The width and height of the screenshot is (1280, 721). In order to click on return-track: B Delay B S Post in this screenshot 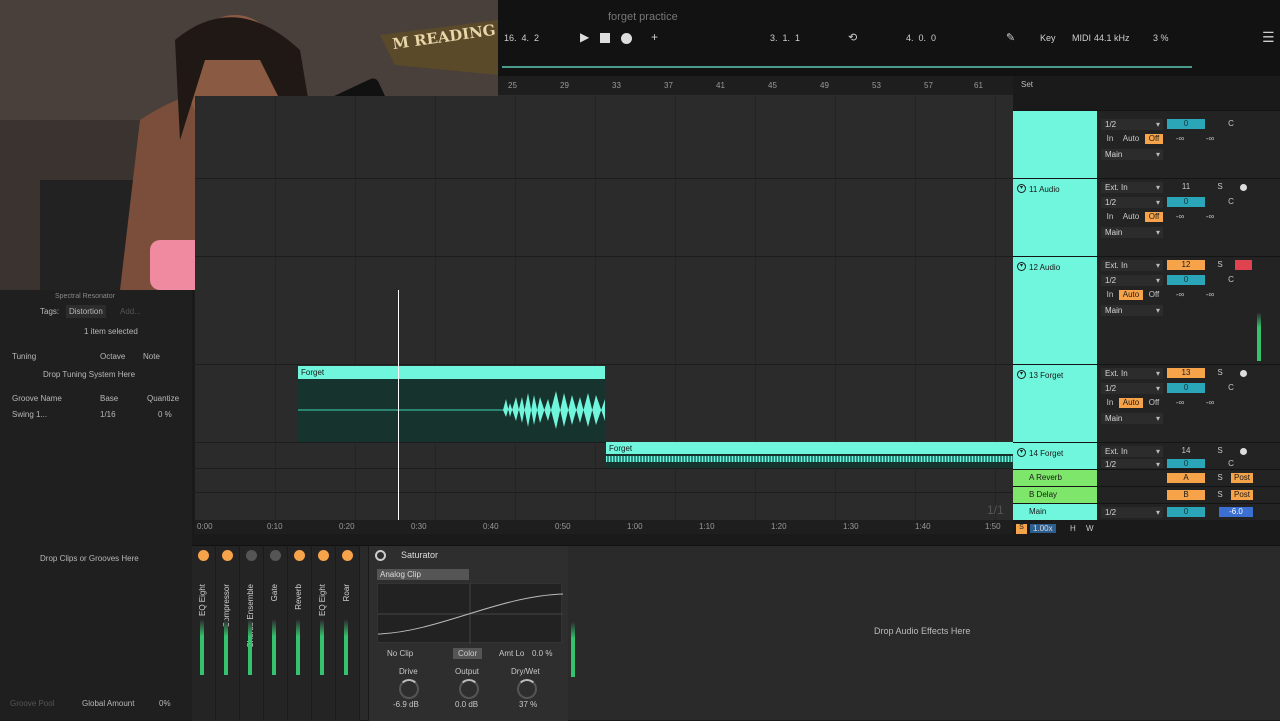, I will do `click(1146, 494)`.